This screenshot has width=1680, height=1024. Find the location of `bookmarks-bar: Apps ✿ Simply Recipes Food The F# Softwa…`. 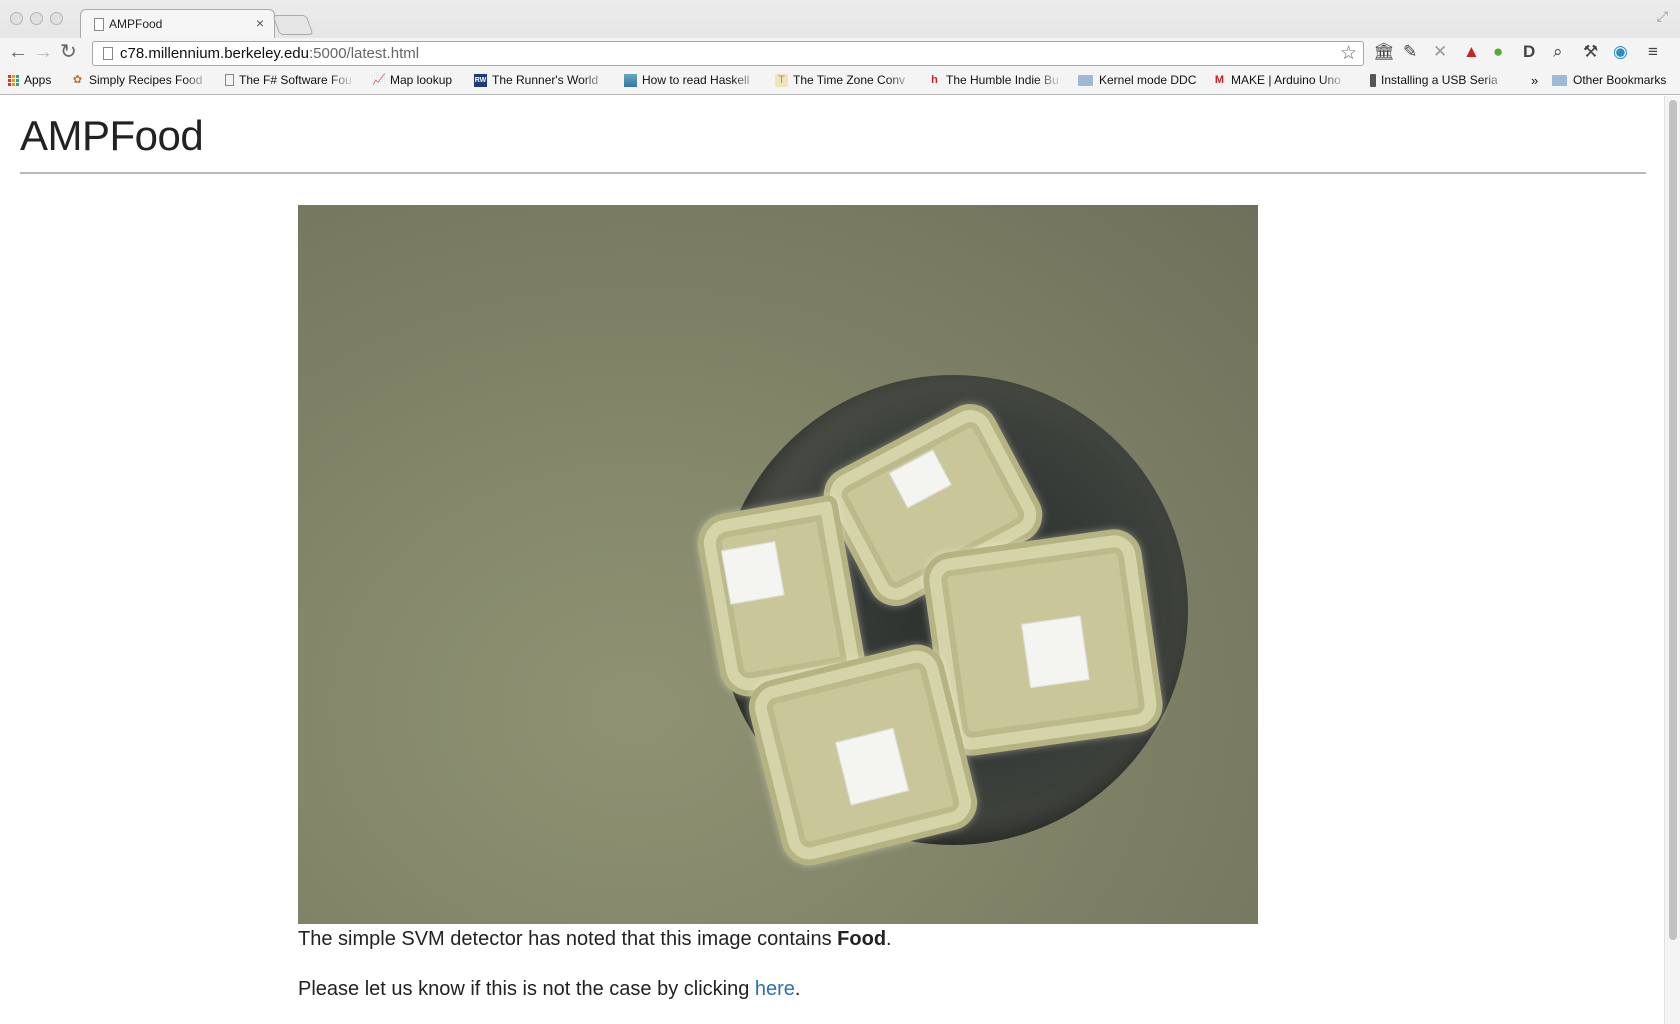

bookmarks-bar: Apps ✿ Simply Recipes Food The F# Softwa… is located at coordinates (840, 81).